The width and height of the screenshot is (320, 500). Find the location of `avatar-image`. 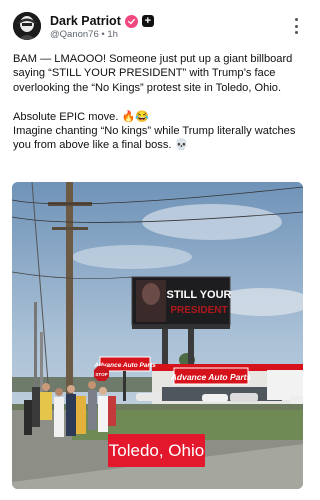

avatar-image is located at coordinates (27, 26).